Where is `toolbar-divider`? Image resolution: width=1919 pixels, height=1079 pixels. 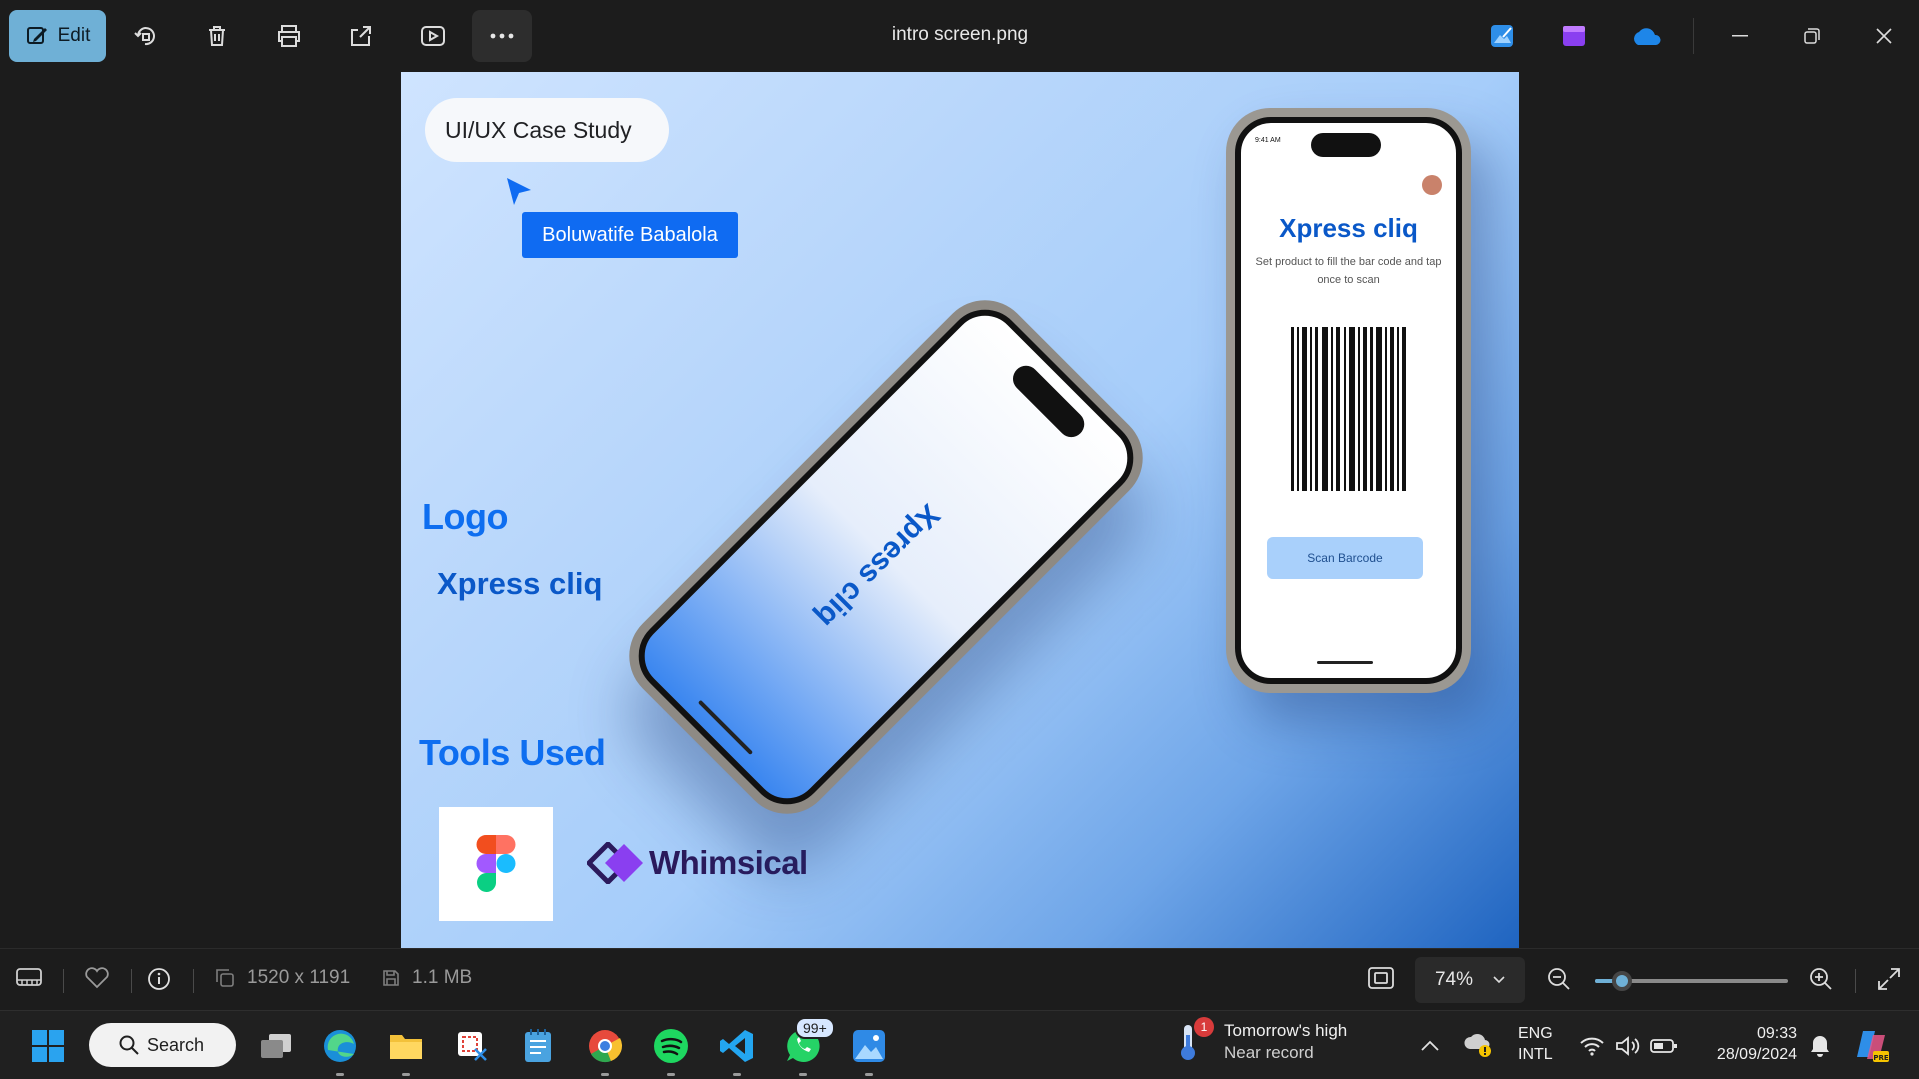 toolbar-divider is located at coordinates (1693, 36).